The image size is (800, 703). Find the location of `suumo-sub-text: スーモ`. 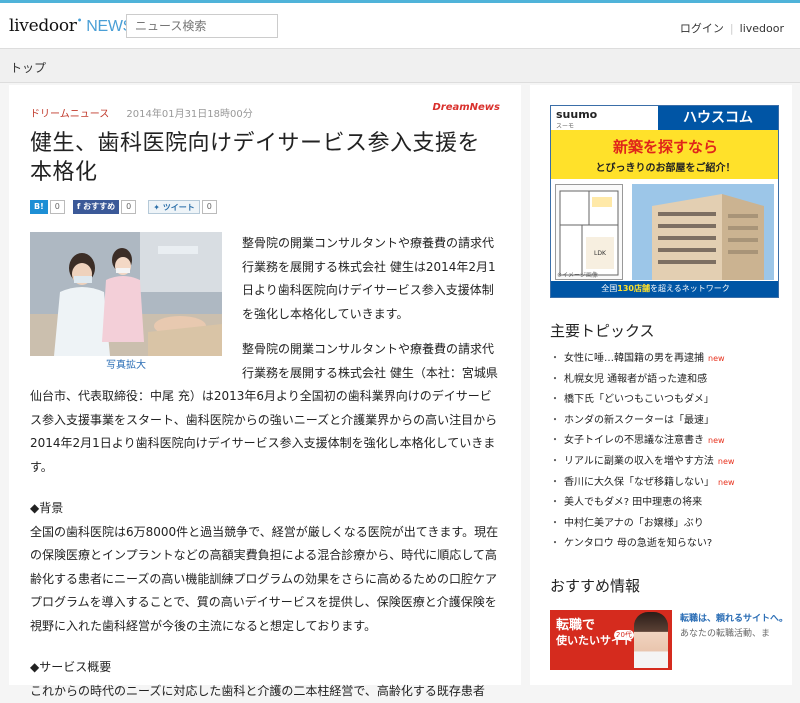

suumo-sub-text: スーモ is located at coordinates (576, 125).